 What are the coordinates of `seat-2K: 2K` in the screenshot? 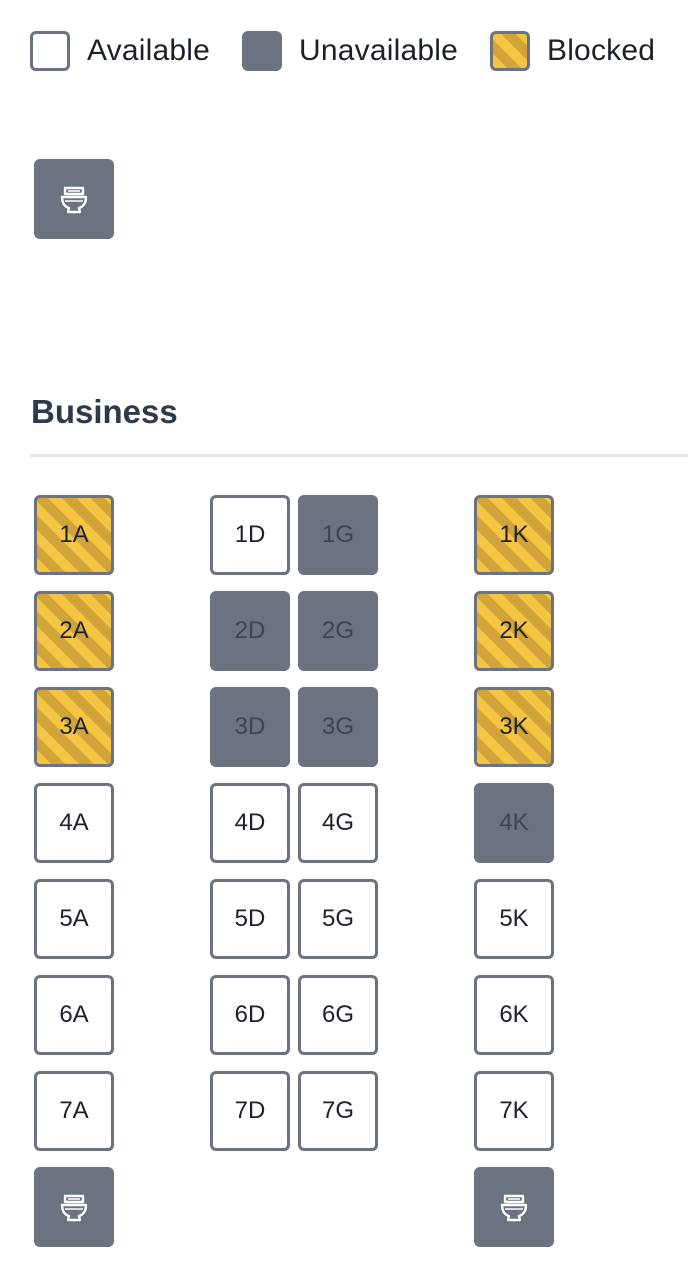 It's located at (514, 631).